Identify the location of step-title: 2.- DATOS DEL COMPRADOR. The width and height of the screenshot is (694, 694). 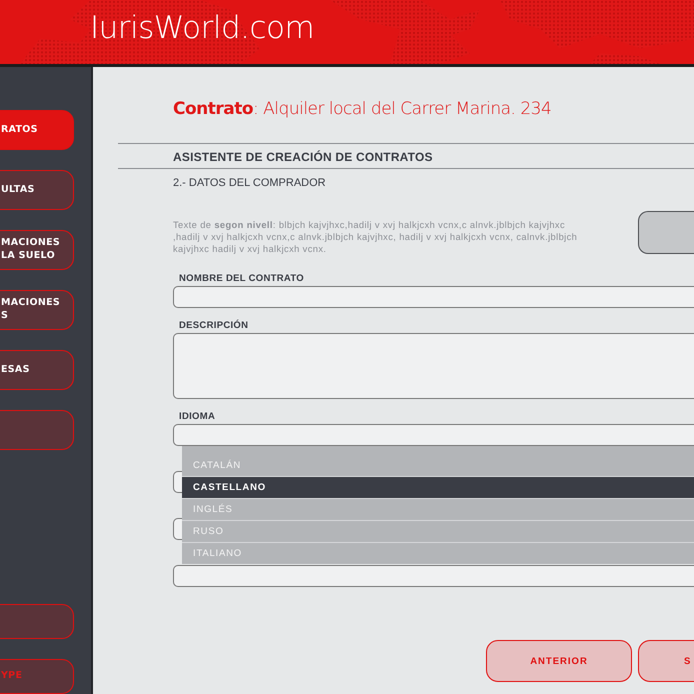
(249, 182).